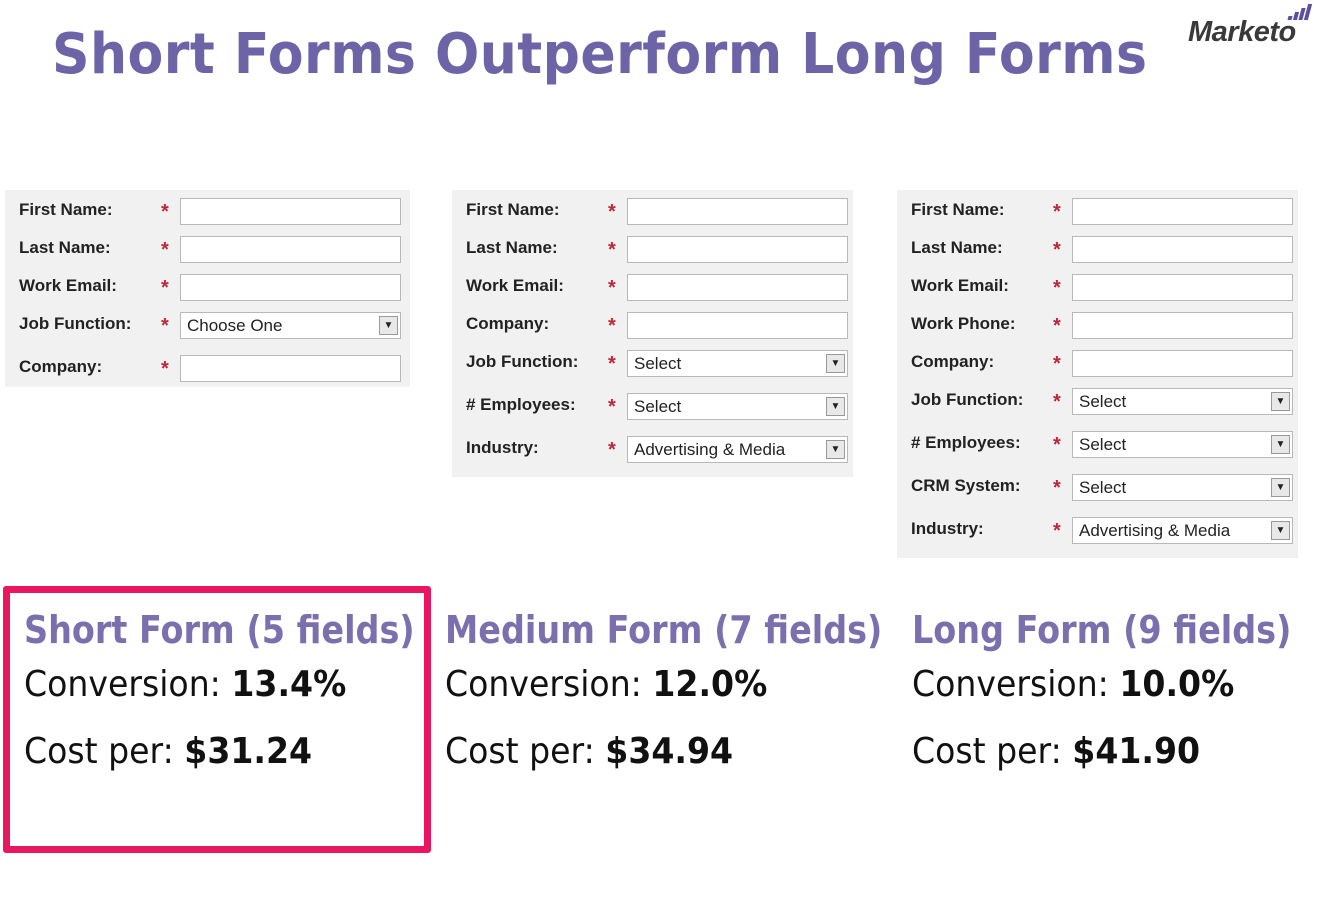 The height and width of the screenshot is (909, 1327). Describe the element at coordinates (1102, 630) in the screenshot. I see `form-heading: Long Form (9 fields)` at that location.